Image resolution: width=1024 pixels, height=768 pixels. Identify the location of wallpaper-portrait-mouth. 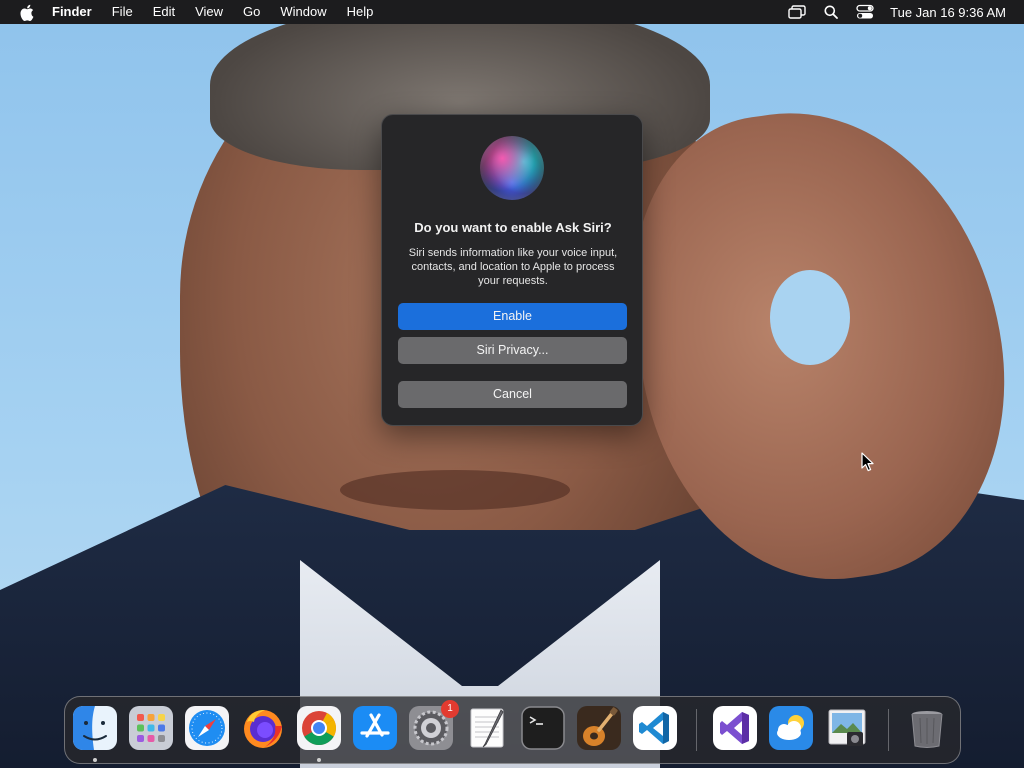
(455, 490).